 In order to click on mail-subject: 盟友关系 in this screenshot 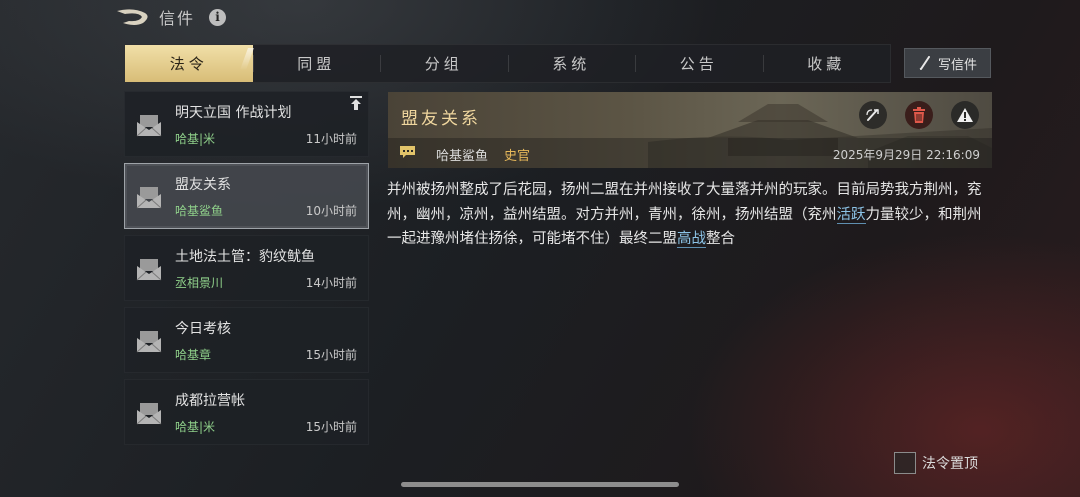, I will do `click(203, 185)`.